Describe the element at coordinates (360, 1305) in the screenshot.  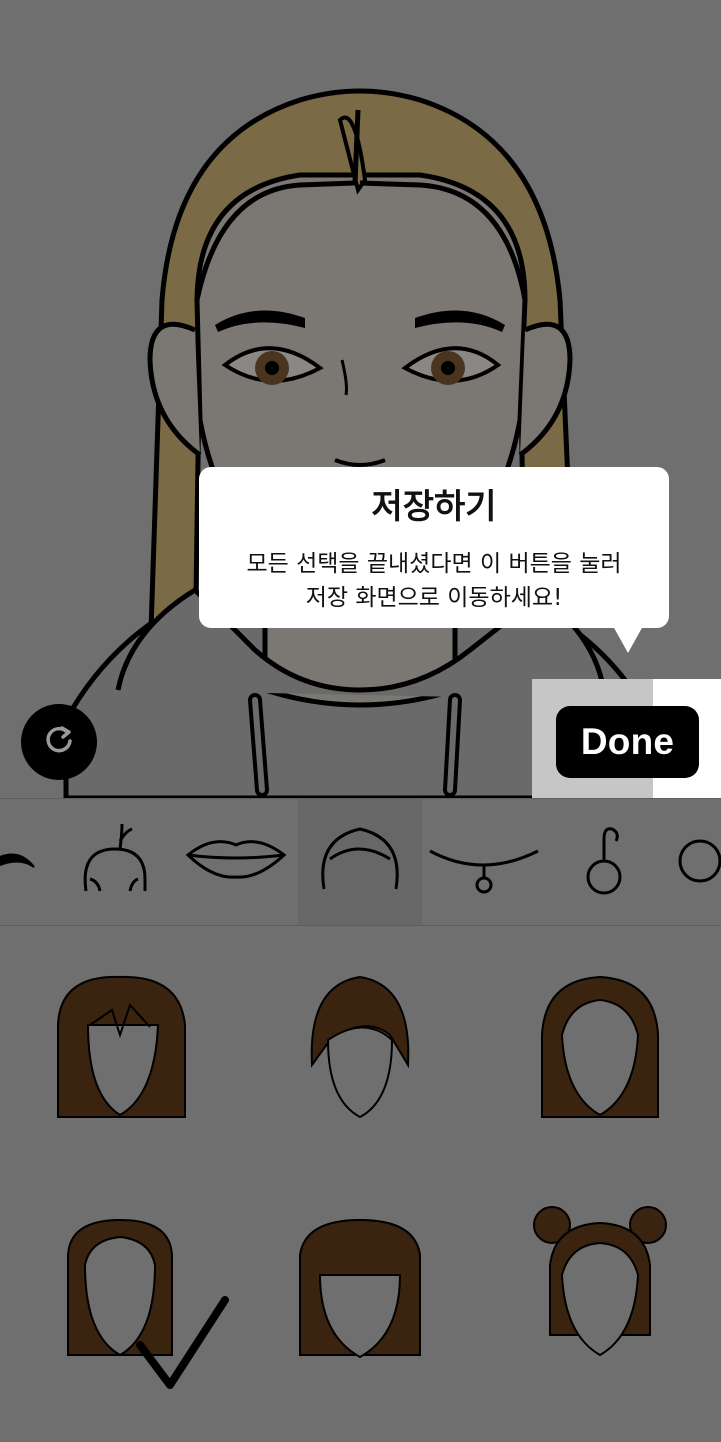
I see `hair-option-blunt-bangs` at that location.